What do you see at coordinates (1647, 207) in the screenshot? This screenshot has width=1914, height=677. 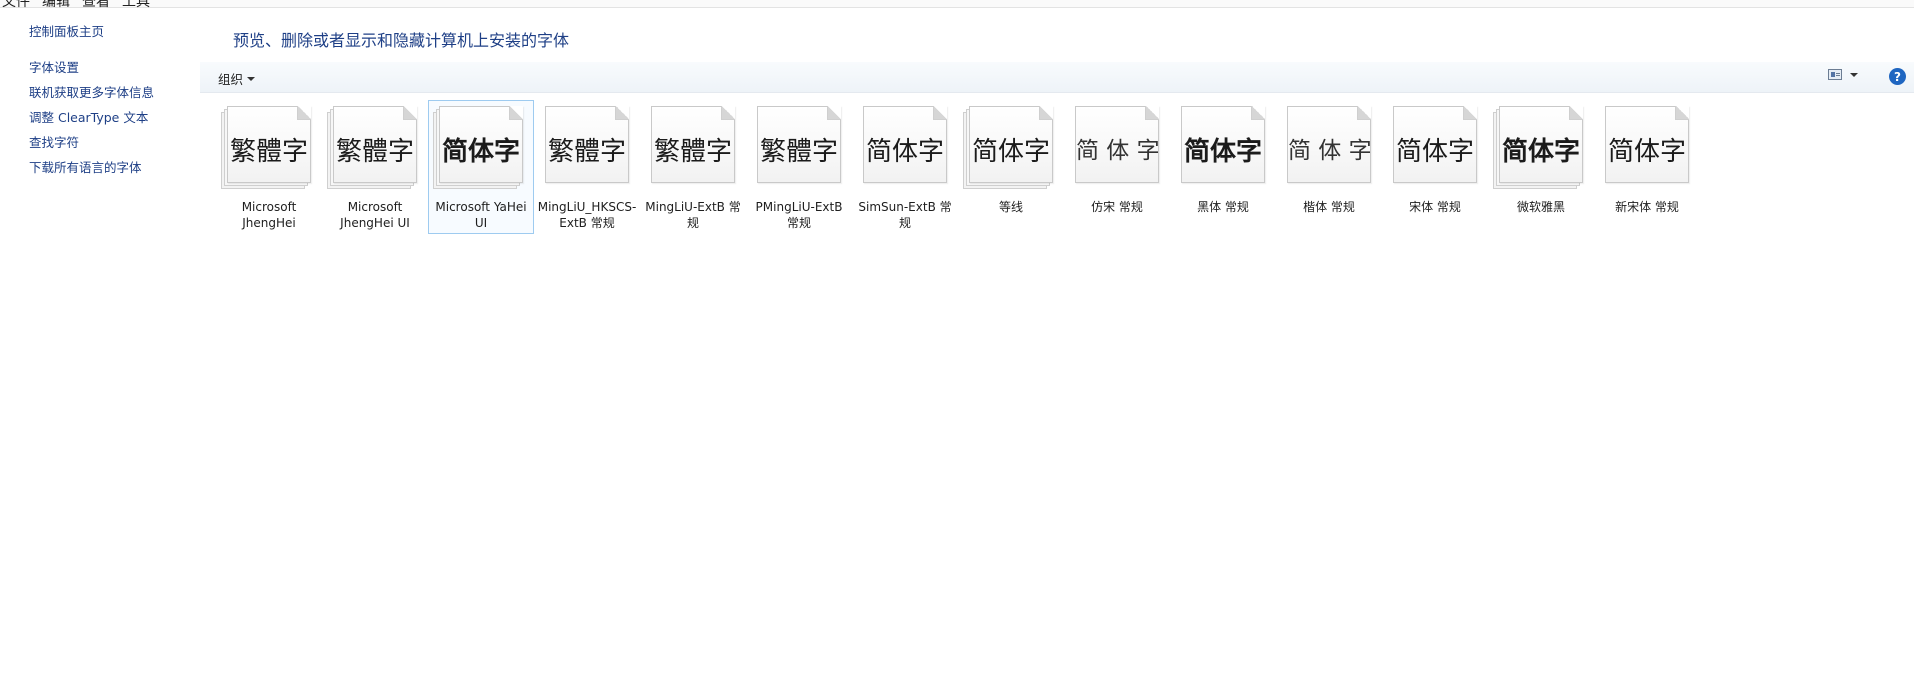 I see `font-name: 新宋体 常规` at bounding box center [1647, 207].